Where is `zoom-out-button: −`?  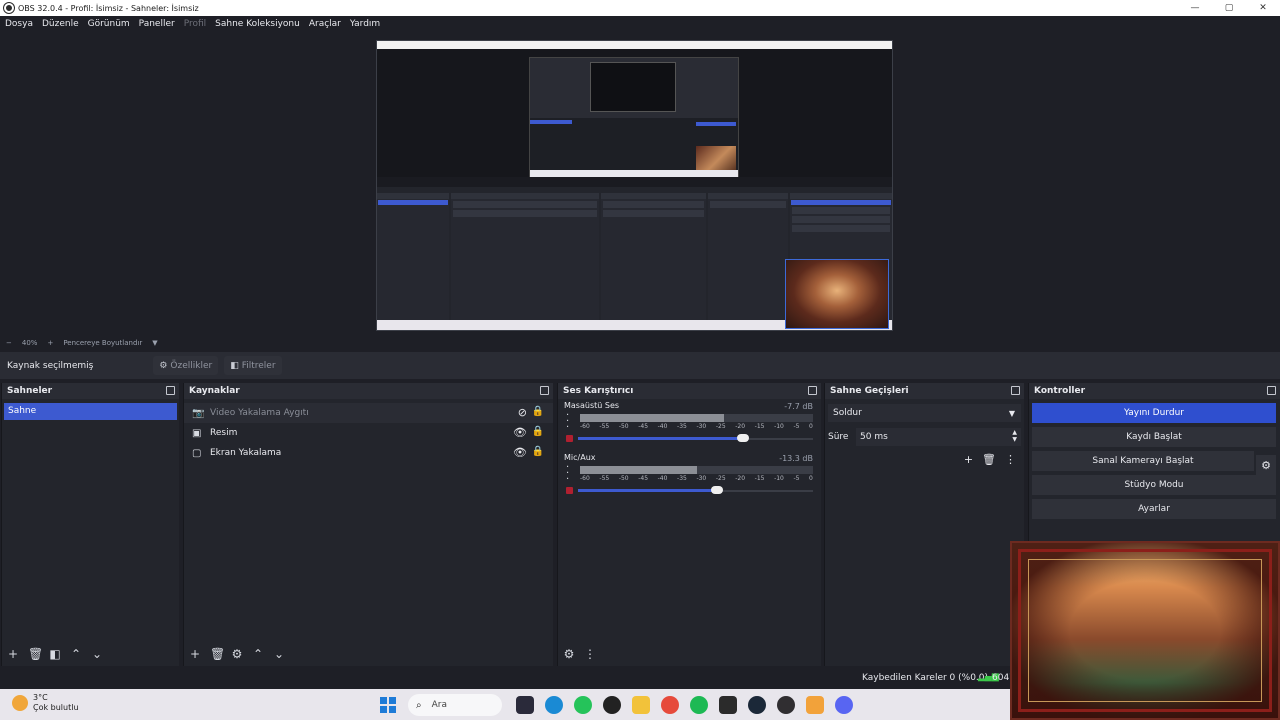 zoom-out-button: − is located at coordinates (9, 343).